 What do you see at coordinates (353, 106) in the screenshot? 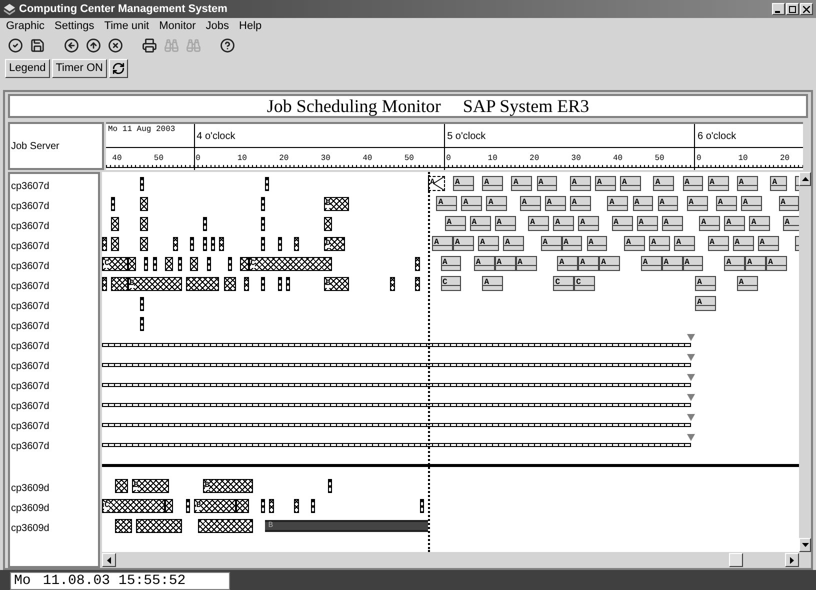
I see `banner-title: Job Scheduling Monitor` at bounding box center [353, 106].